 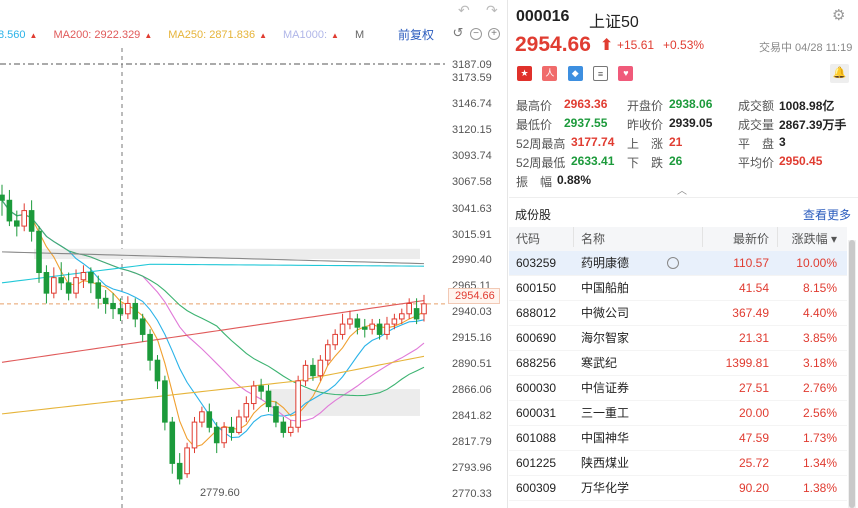 What do you see at coordinates (678, 463) in the screenshot?
I see `table-row: 601225 陕西煤业 25.72 1.34%` at bounding box center [678, 463].